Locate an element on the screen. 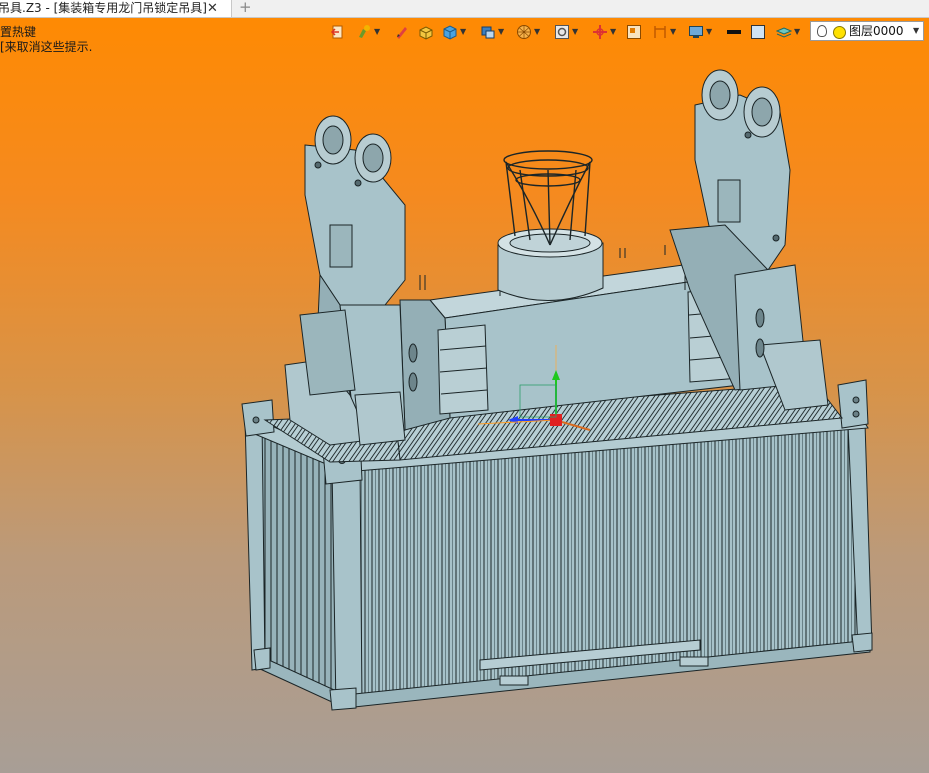  zoom-fit-icon: ▼ is located at coordinates (568, 32).